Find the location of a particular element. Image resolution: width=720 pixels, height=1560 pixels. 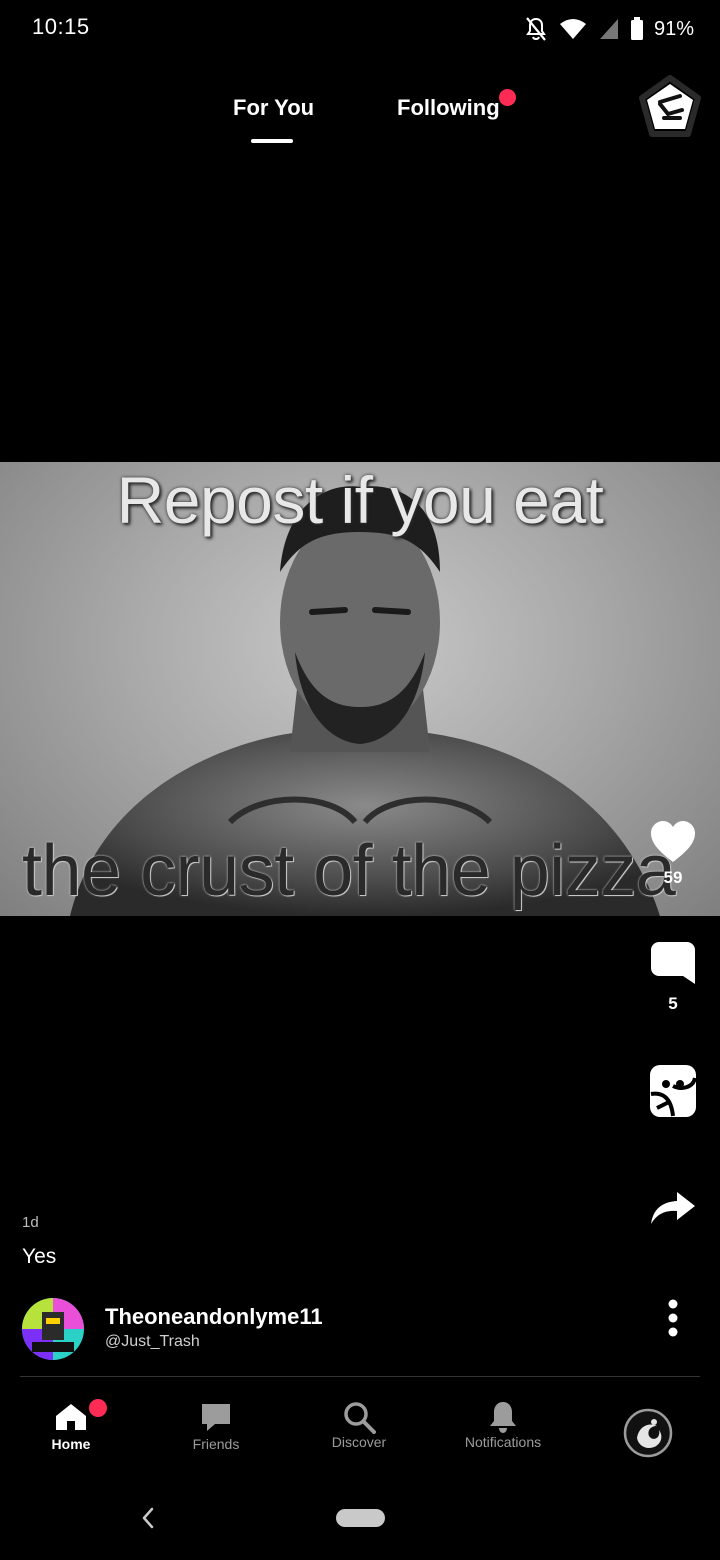

heart-icon is located at coordinates (673, 841).